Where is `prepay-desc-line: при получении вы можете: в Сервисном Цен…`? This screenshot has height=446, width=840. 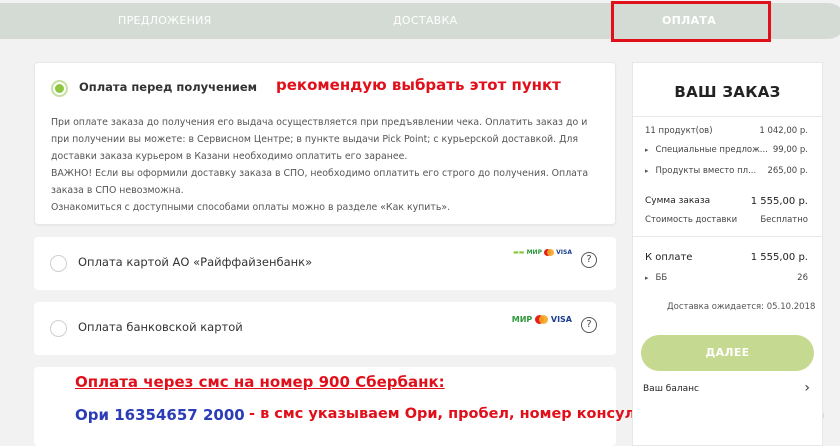 prepay-desc-line: при получении вы можете: в Сервисном Цен… is located at coordinates (315, 139).